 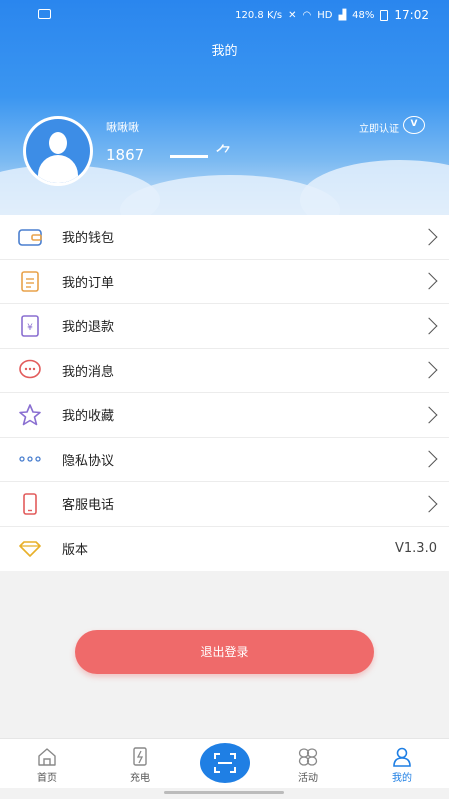 I want to click on tab-label: 活动, so click(x=308, y=778).